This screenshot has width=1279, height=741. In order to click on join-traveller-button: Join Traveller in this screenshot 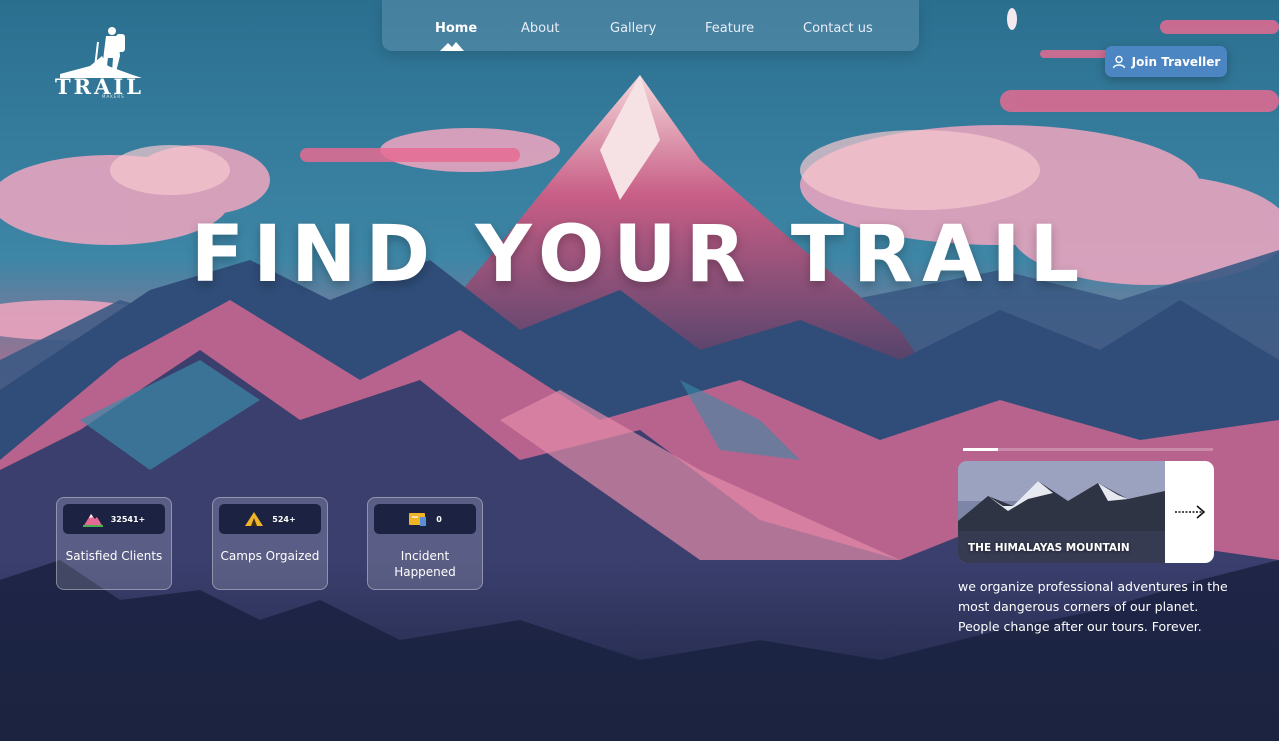, I will do `click(1166, 61)`.